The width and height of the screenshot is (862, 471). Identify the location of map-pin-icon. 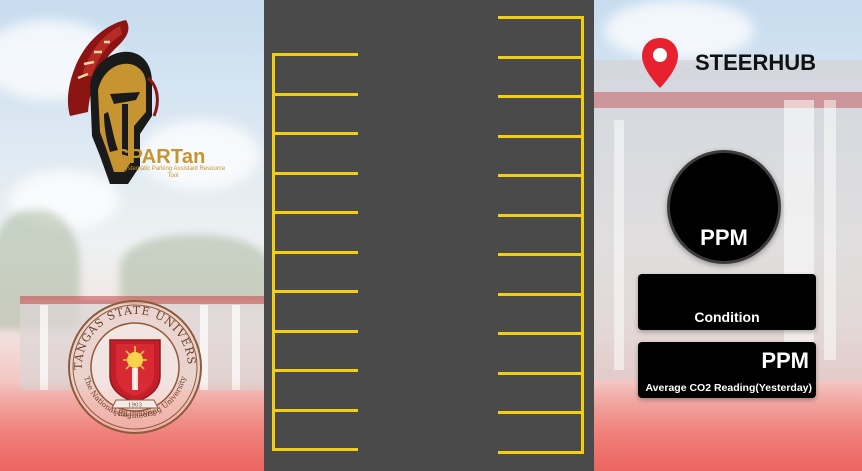
(660, 63).